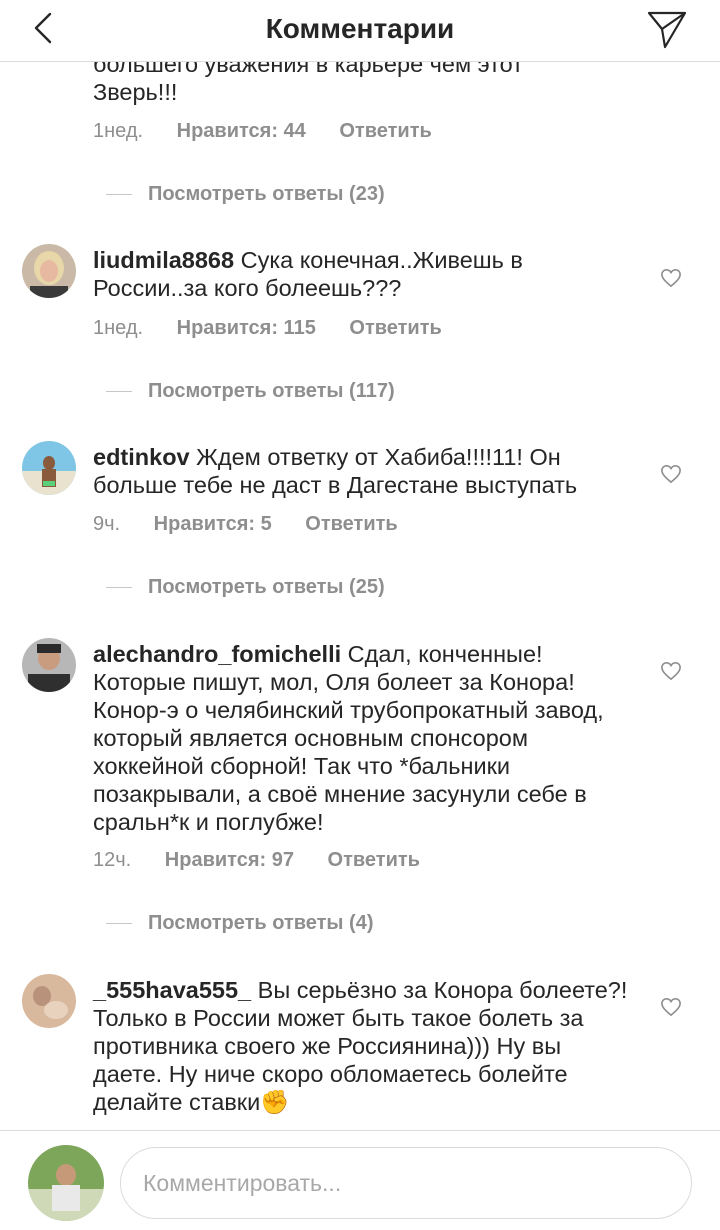  What do you see at coordinates (261, 923) in the screenshot?
I see `view-replies-label: Посмотреть ответы (4)` at bounding box center [261, 923].